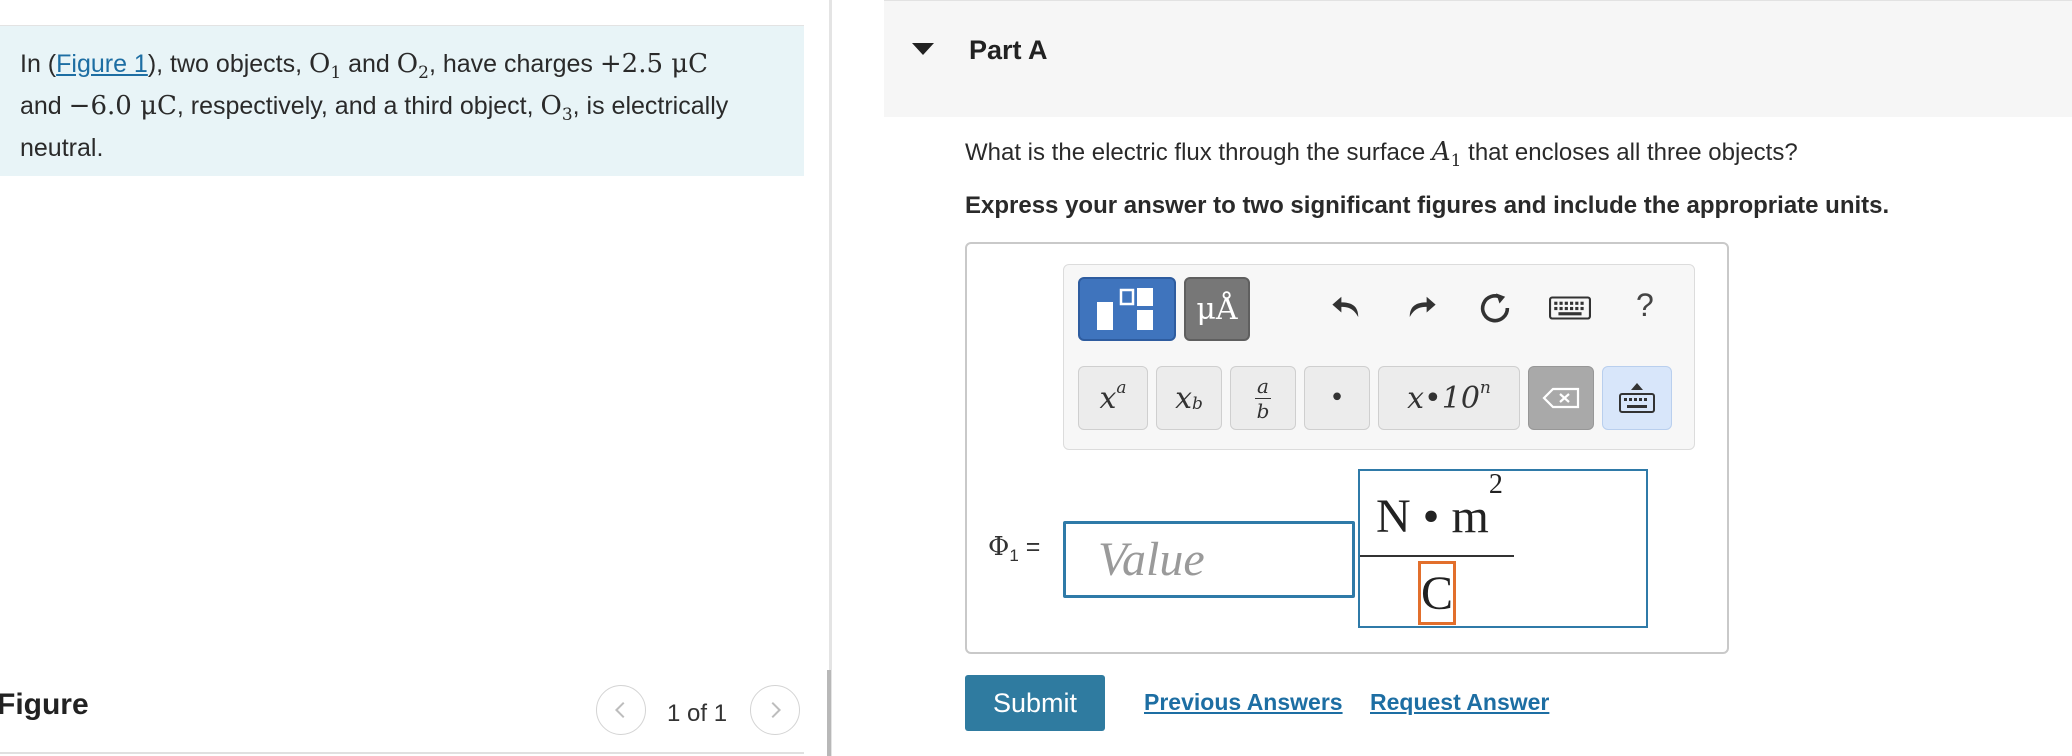  What do you see at coordinates (325, 66) in the screenshot?
I see `object-o1: O1` at bounding box center [325, 66].